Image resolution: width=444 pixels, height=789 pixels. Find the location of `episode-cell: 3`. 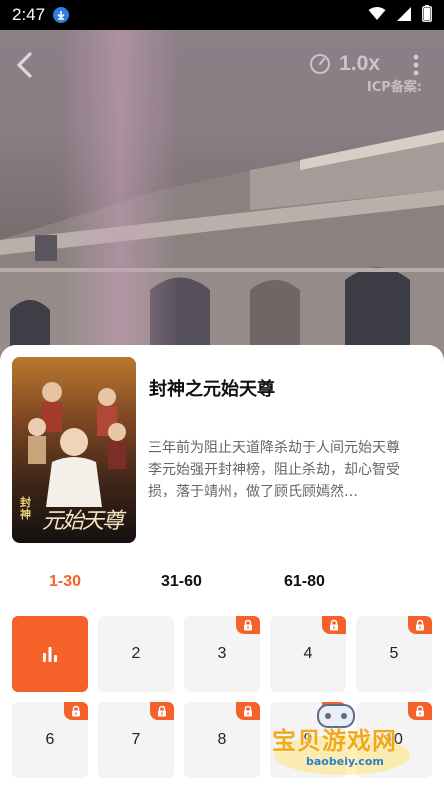

episode-cell: 3 is located at coordinates (222, 654).